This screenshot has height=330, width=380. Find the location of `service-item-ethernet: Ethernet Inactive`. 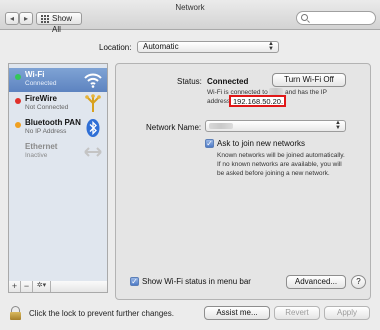

service-item-ethernet: Ethernet Inactive is located at coordinates (58, 152).